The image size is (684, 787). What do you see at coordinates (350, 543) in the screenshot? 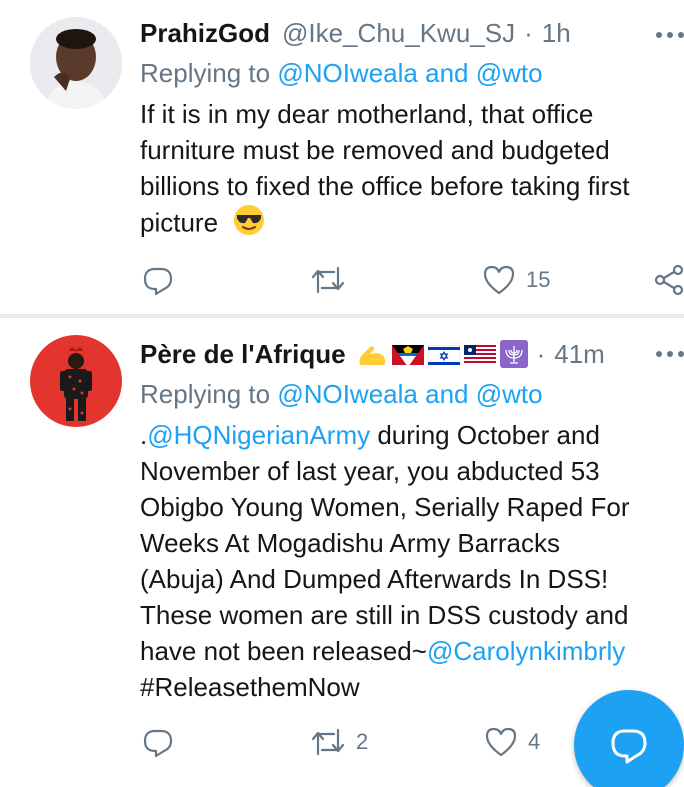
I see `tweet-line: Weeks At Mogadishu Army Barracks` at bounding box center [350, 543].